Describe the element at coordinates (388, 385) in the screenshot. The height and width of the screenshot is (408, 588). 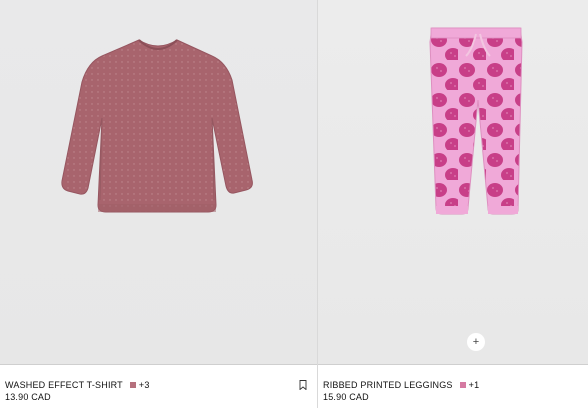
I see `product-name: RIBBED PRINTED LEGGINGS` at that location.